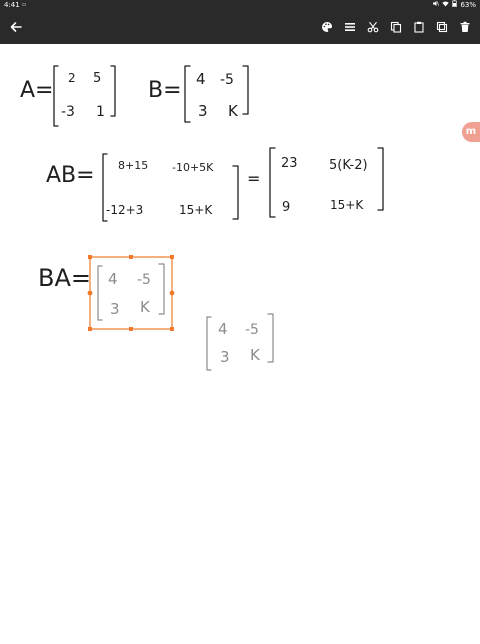 The width and height of the screenshot is (480, 644). What do you see at coordinates (468, 5) in the screenshot?
I see `battery-percent: 63%` at bounding box center [468, 5].